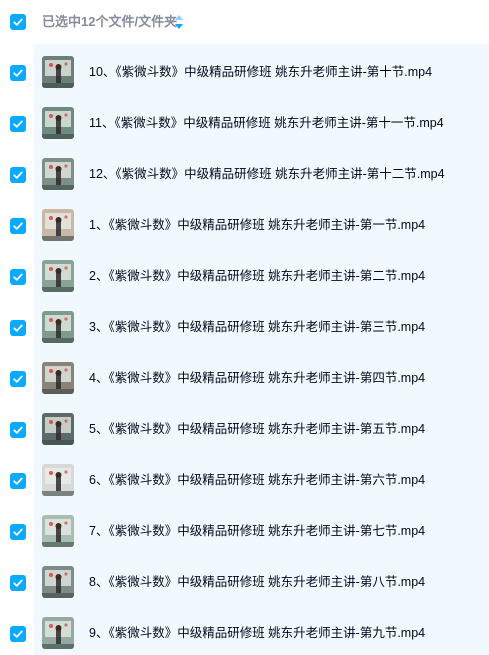 The image size is (489, 655). What do you see at coordinates (257, 327) in the screenshot?
I see `file-name: 3、《紫微斗数》中级精品研修班 姚东升老师主讲-第三节.mp4` at bounding box center [257, 327].